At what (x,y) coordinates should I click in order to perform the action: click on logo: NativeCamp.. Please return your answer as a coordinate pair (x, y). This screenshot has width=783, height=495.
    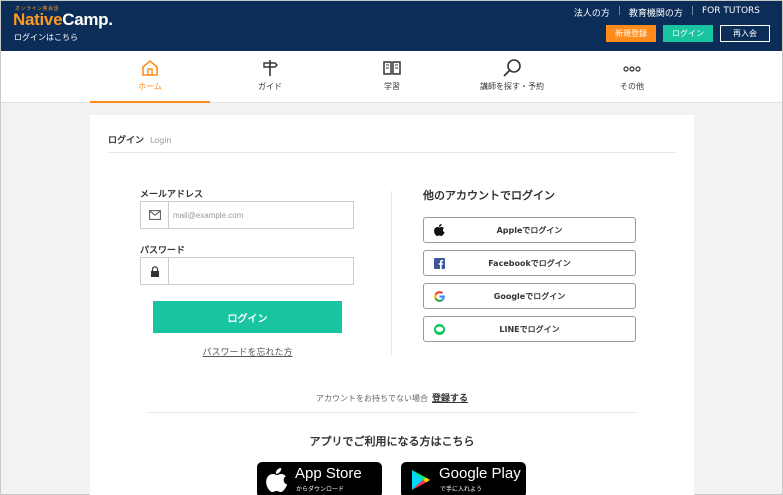
    Looking at the image, I should click on (63, 20).